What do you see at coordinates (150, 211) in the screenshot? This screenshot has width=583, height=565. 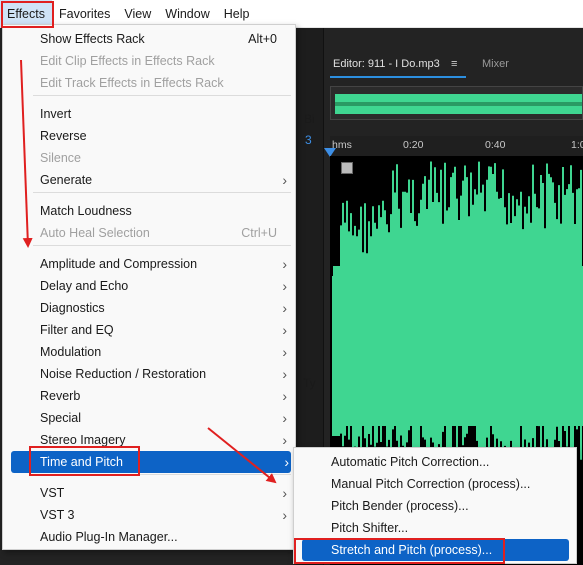 I see `menu-item-match-loudness: Match Loudness` at bounding box center [150, 211].